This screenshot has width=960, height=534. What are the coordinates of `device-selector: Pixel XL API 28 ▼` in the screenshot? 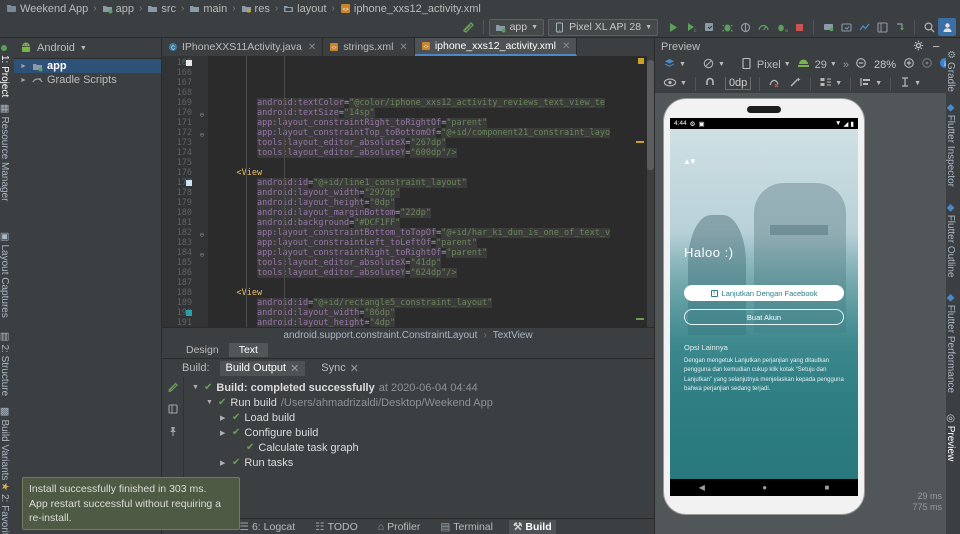 It's located at (603, 27).